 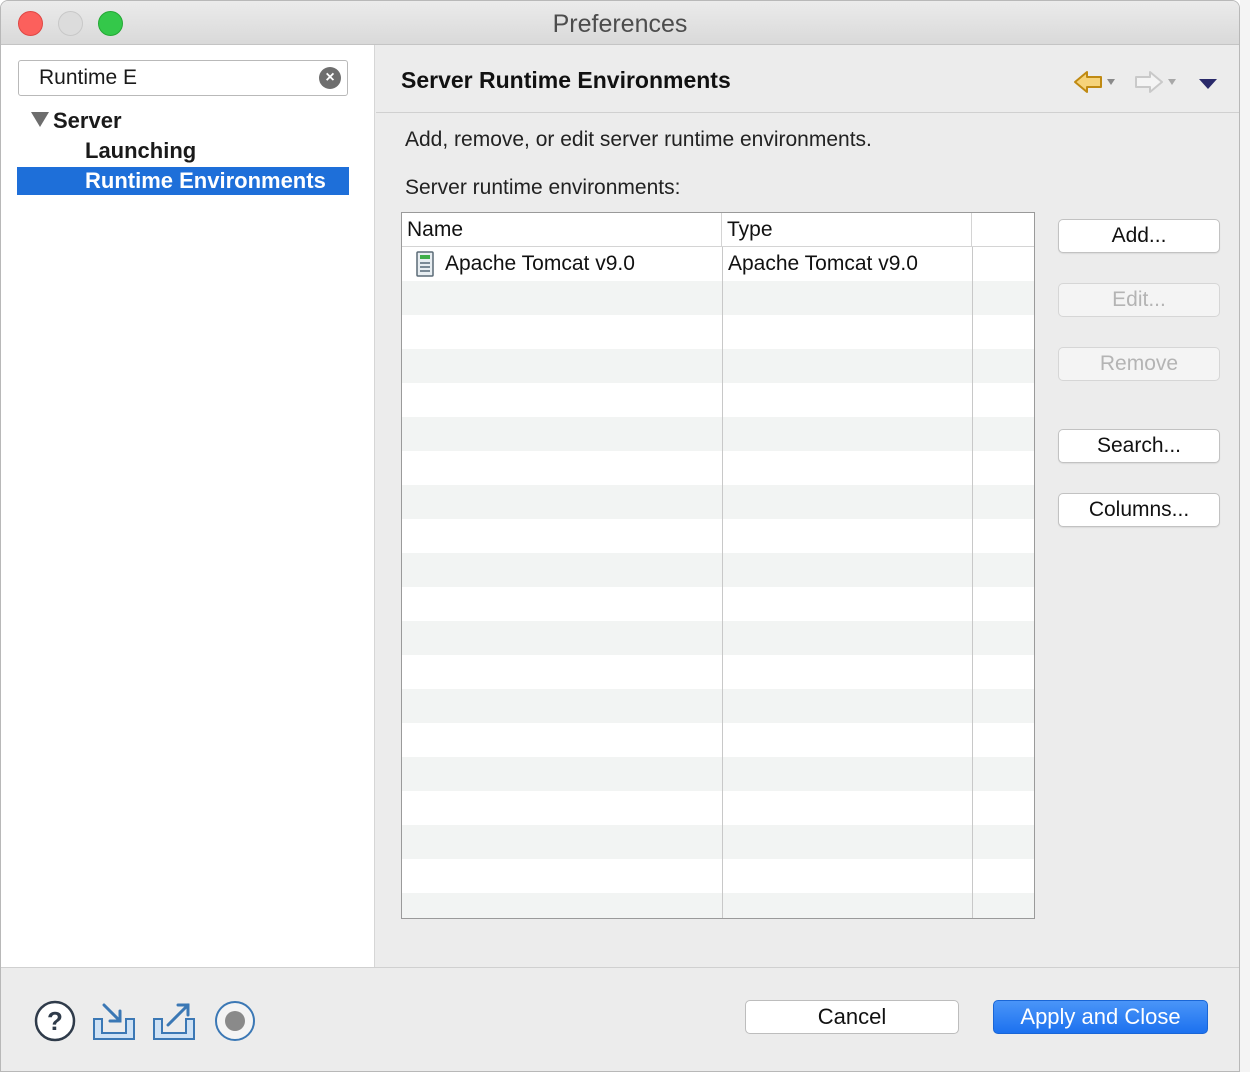 I want to click on background-app-strip, so click(x=1245, y=536).